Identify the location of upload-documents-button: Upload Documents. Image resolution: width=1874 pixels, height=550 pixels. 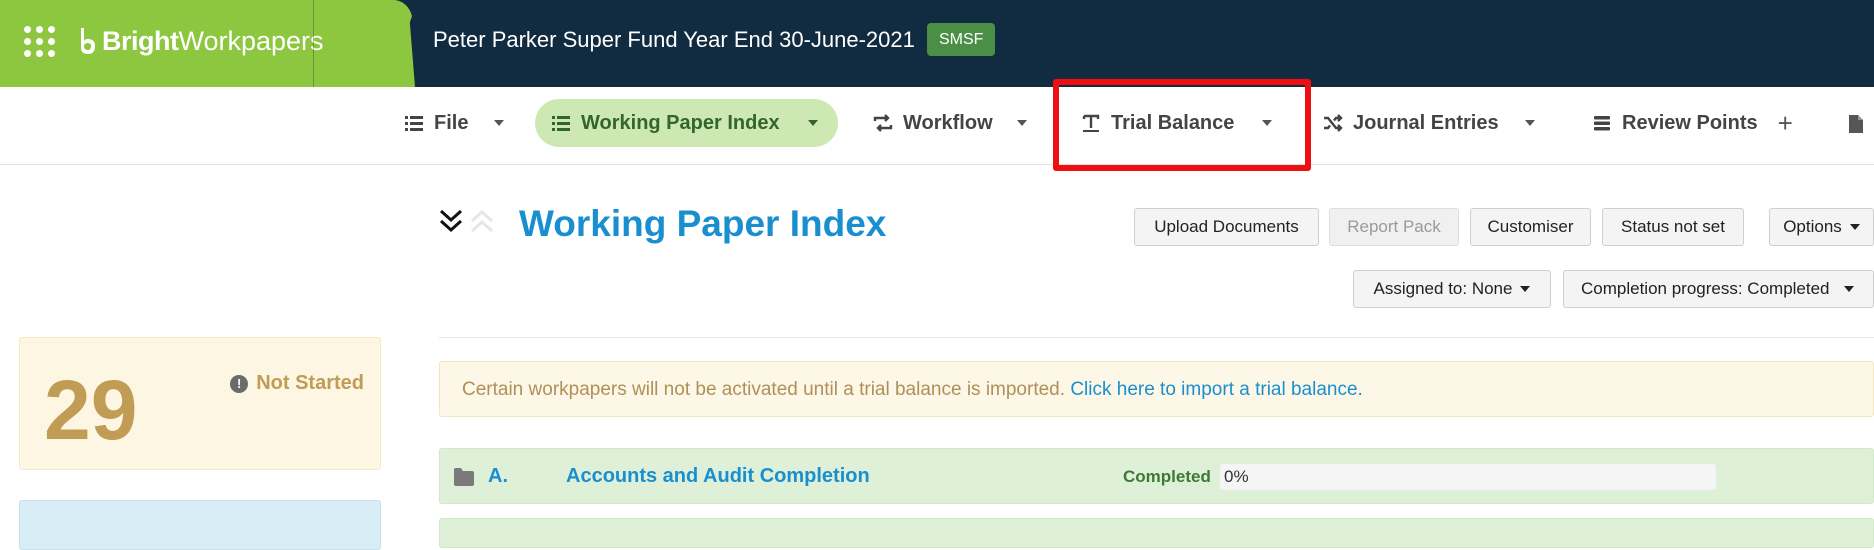
(1226, 227).